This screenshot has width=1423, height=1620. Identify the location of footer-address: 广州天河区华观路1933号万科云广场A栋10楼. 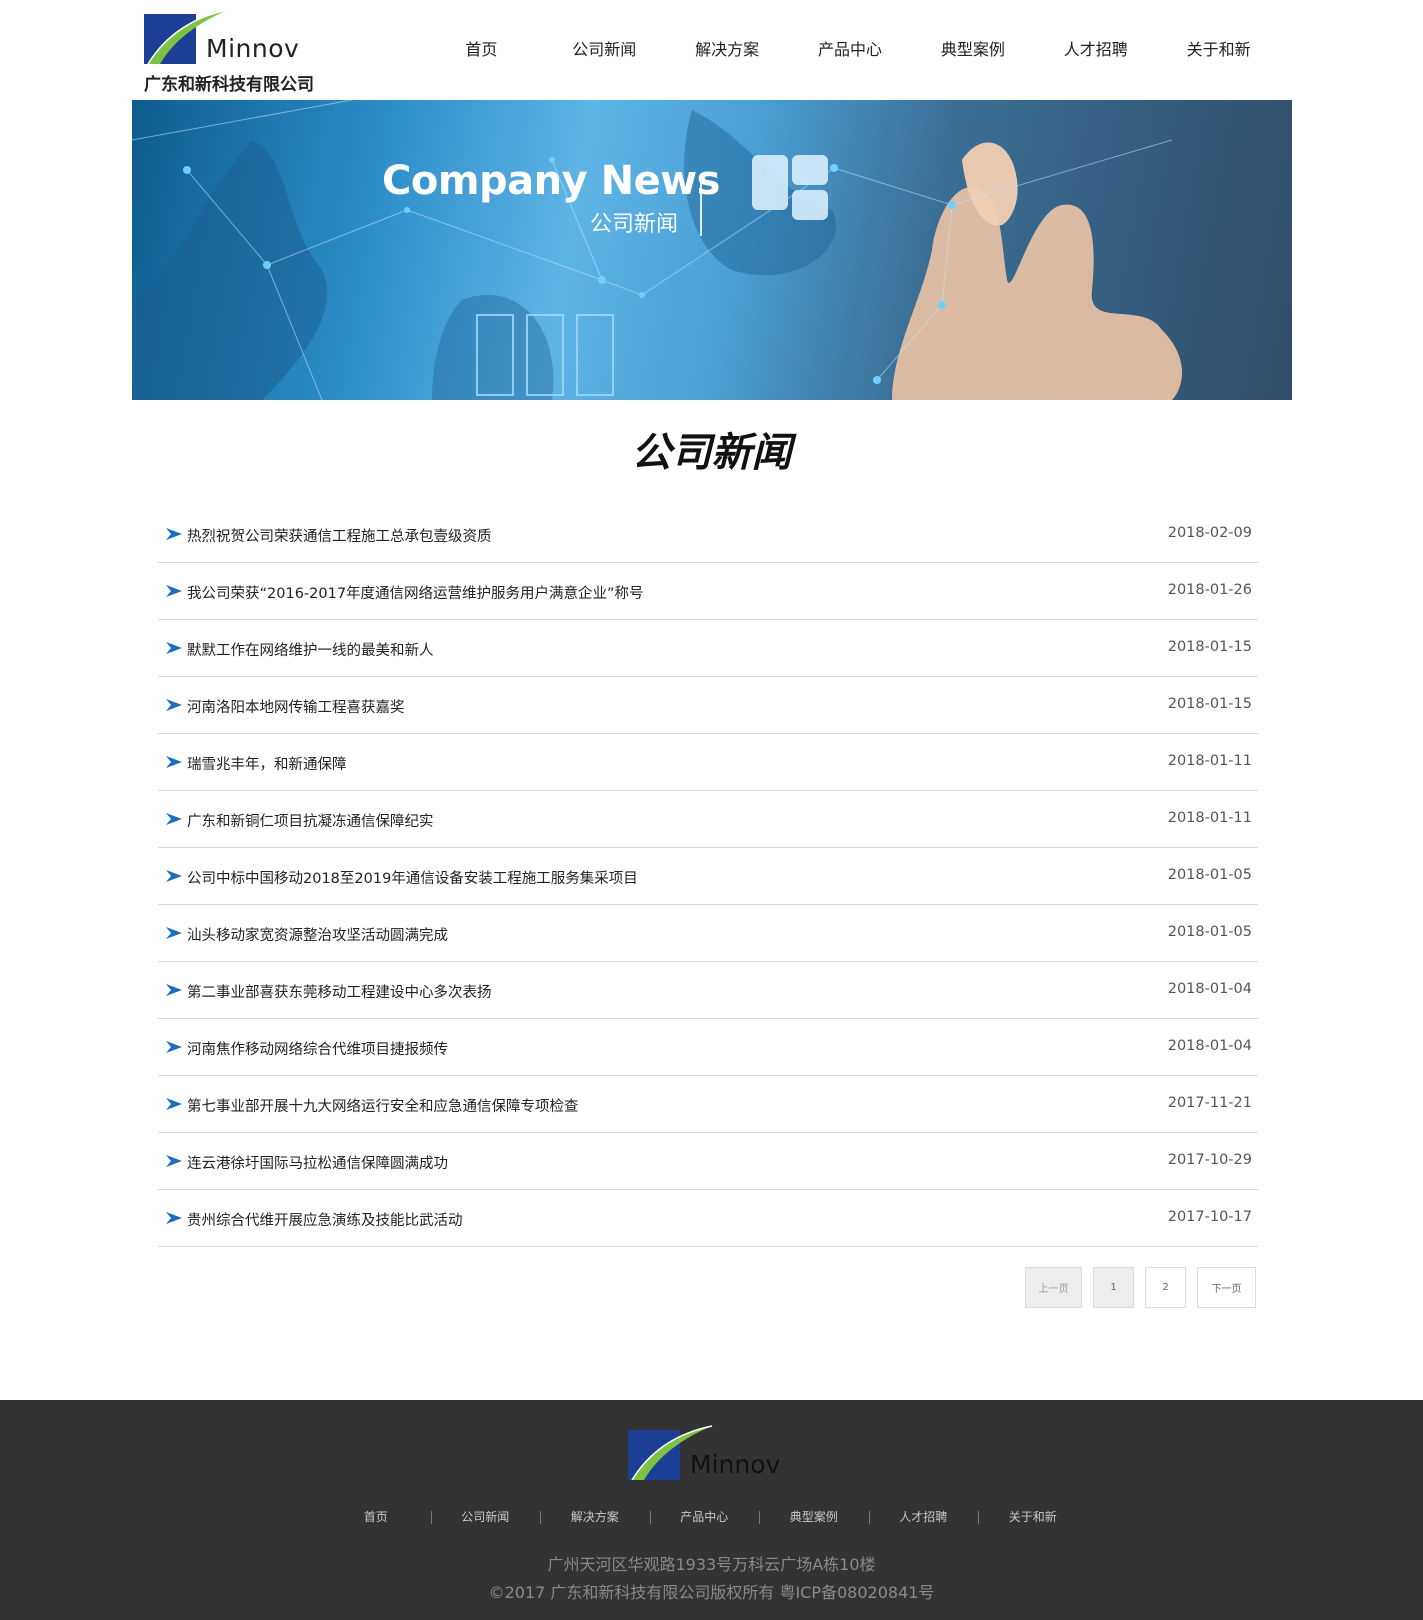
(711, 1564).